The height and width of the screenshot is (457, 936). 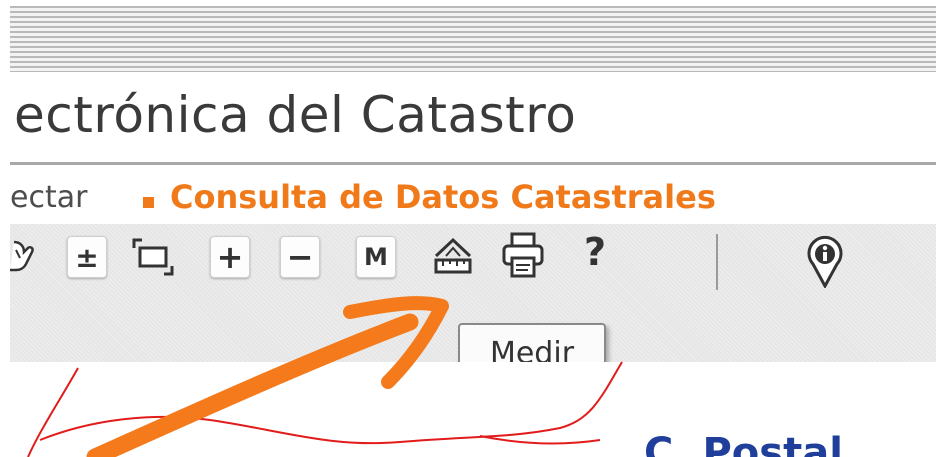 What do you see at coordinates (540, 440) in the screenshot?
I see `sketch-line-bottom` at bounding box center [540, 440].